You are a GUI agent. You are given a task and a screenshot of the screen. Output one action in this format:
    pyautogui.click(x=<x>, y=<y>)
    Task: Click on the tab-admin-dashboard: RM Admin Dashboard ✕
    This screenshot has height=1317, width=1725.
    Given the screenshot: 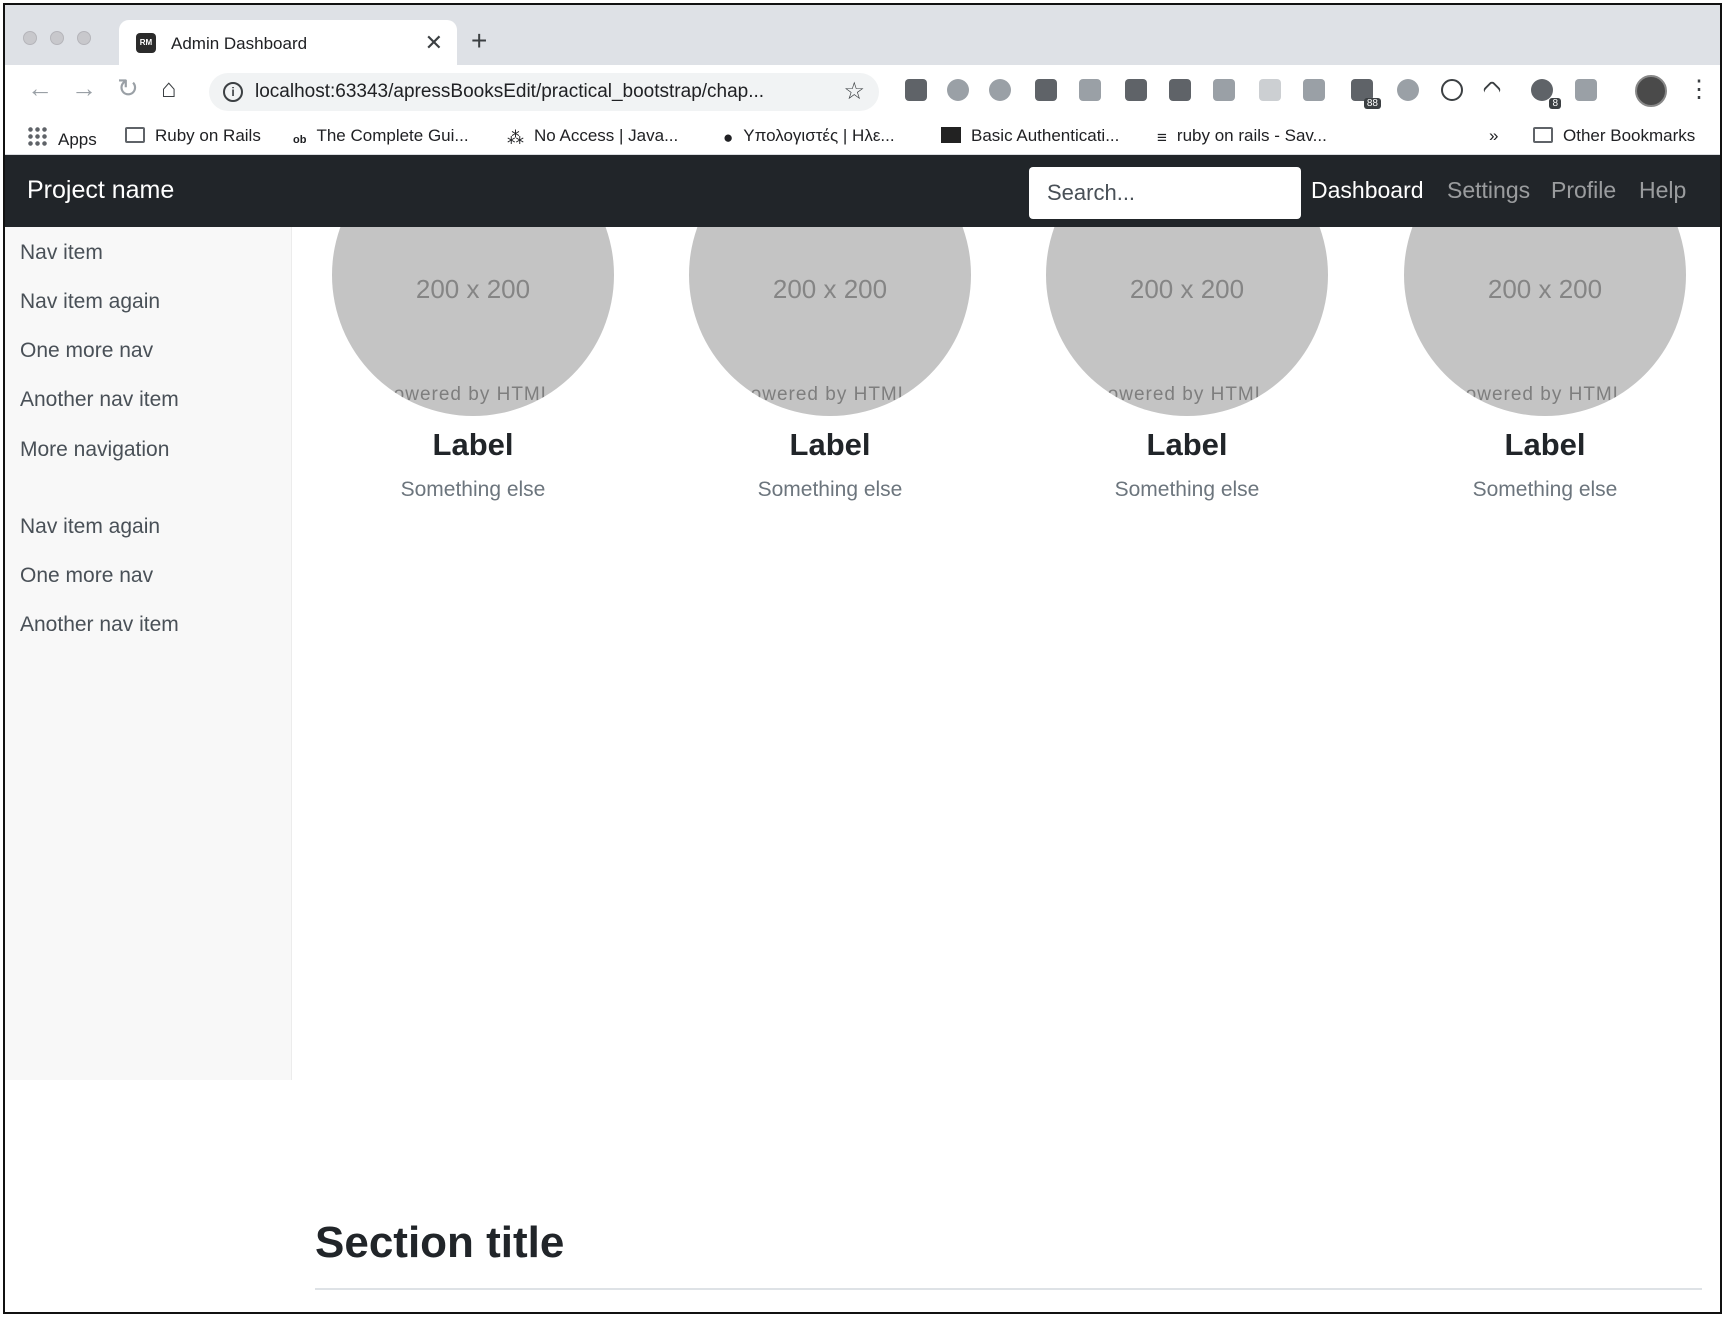 What is the action you would take?
    pyautogui.click(x=288, y=43)
    